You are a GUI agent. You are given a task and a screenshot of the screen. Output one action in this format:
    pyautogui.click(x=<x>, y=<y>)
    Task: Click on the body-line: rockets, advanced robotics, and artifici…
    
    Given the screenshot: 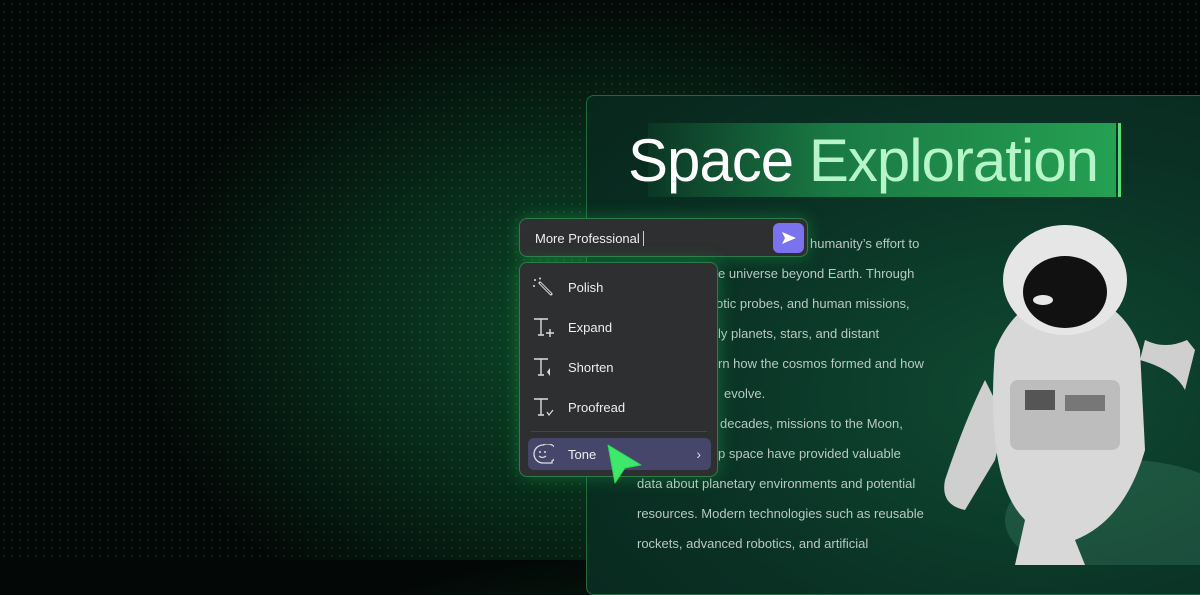 What is the action you would take?
    pyautogui.click(x=753, y=543)
    